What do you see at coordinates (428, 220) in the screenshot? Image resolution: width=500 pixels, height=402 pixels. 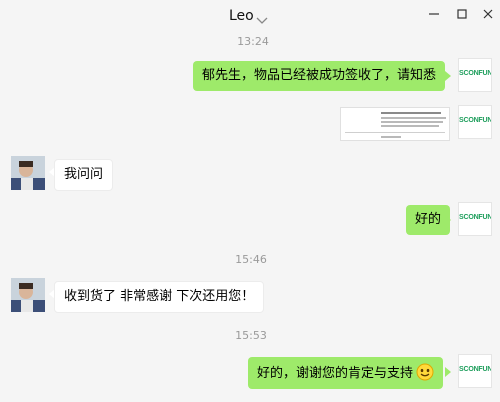 I see `message-bubble-outgoing: 好的` at bounding box center [428, 220].